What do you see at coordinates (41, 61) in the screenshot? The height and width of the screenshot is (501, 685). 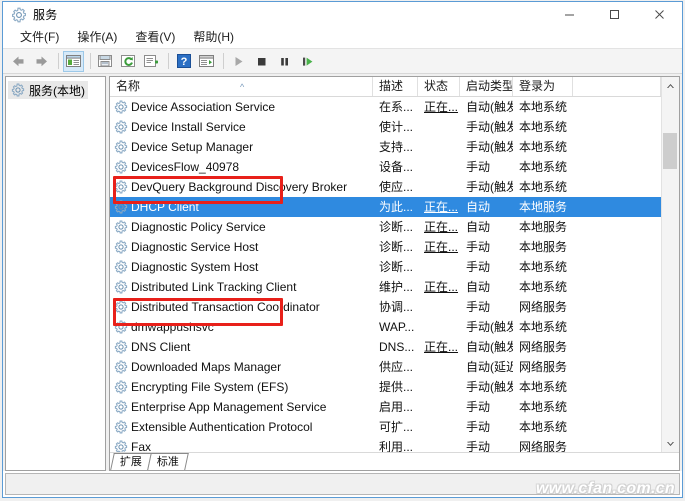 I see `forward-button` at bounding box center [41, 61].